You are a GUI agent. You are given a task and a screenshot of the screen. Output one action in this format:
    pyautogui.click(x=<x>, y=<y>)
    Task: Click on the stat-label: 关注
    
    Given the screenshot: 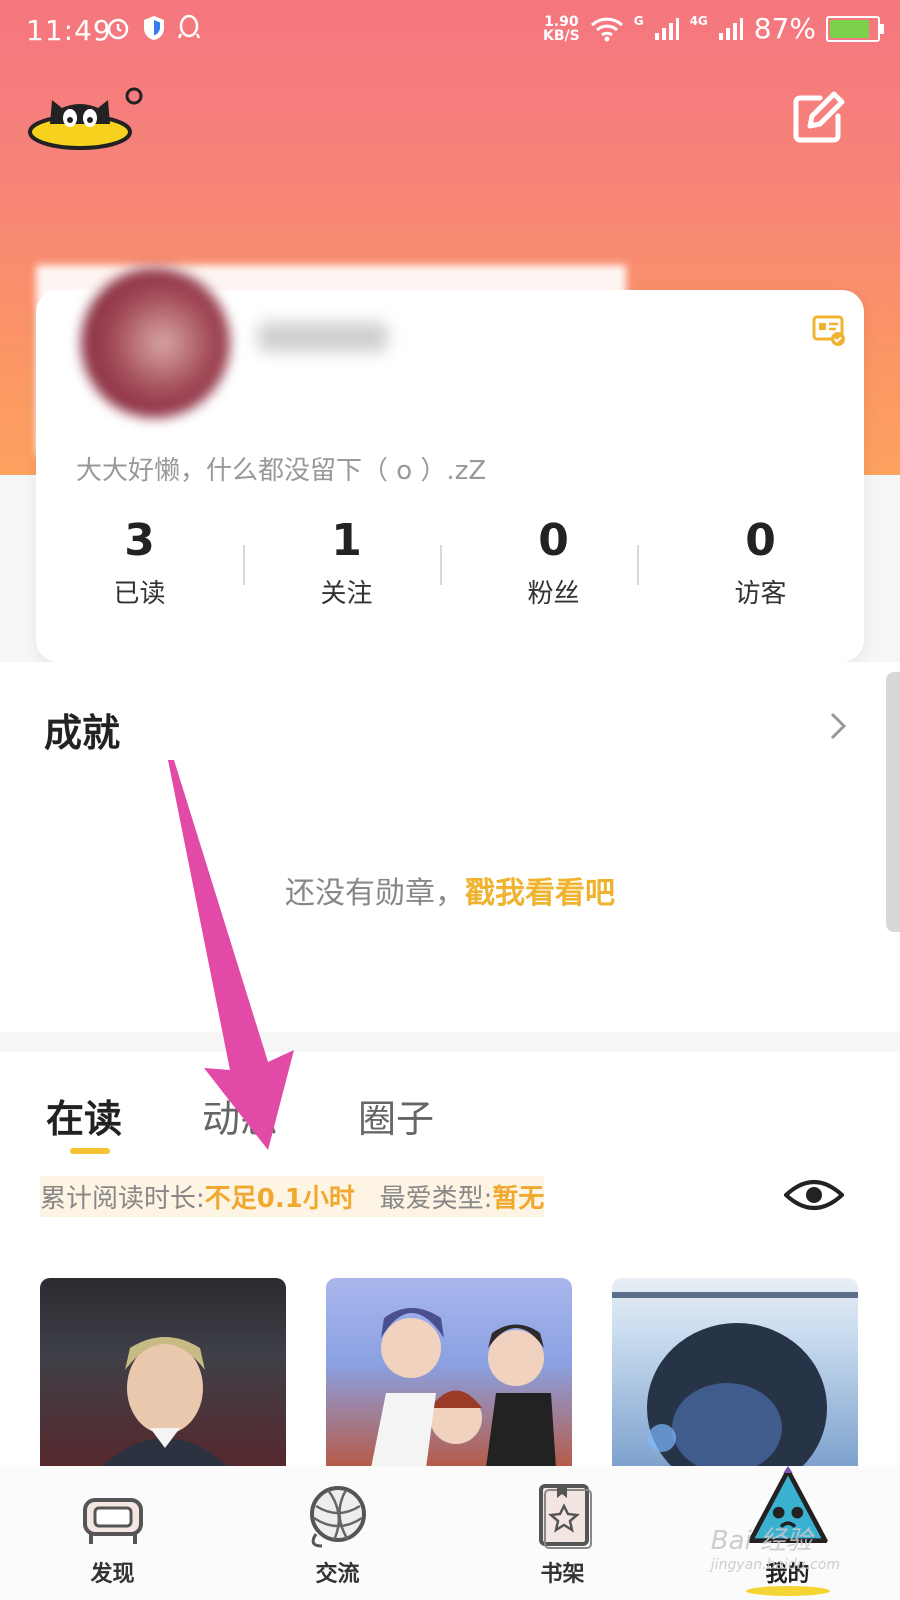 What is the action you would take?
    pyautogui.click(x=346, y=594)
    